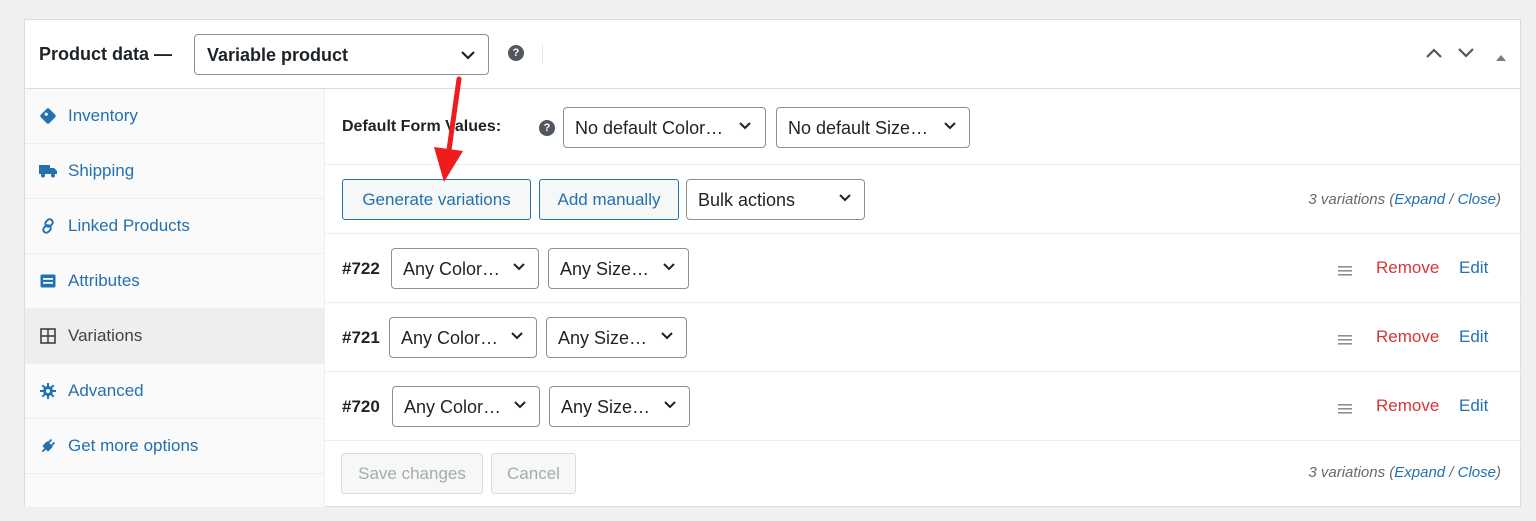 The image size is (1536, 521). I want to click on header-divider, so click(542, 54).